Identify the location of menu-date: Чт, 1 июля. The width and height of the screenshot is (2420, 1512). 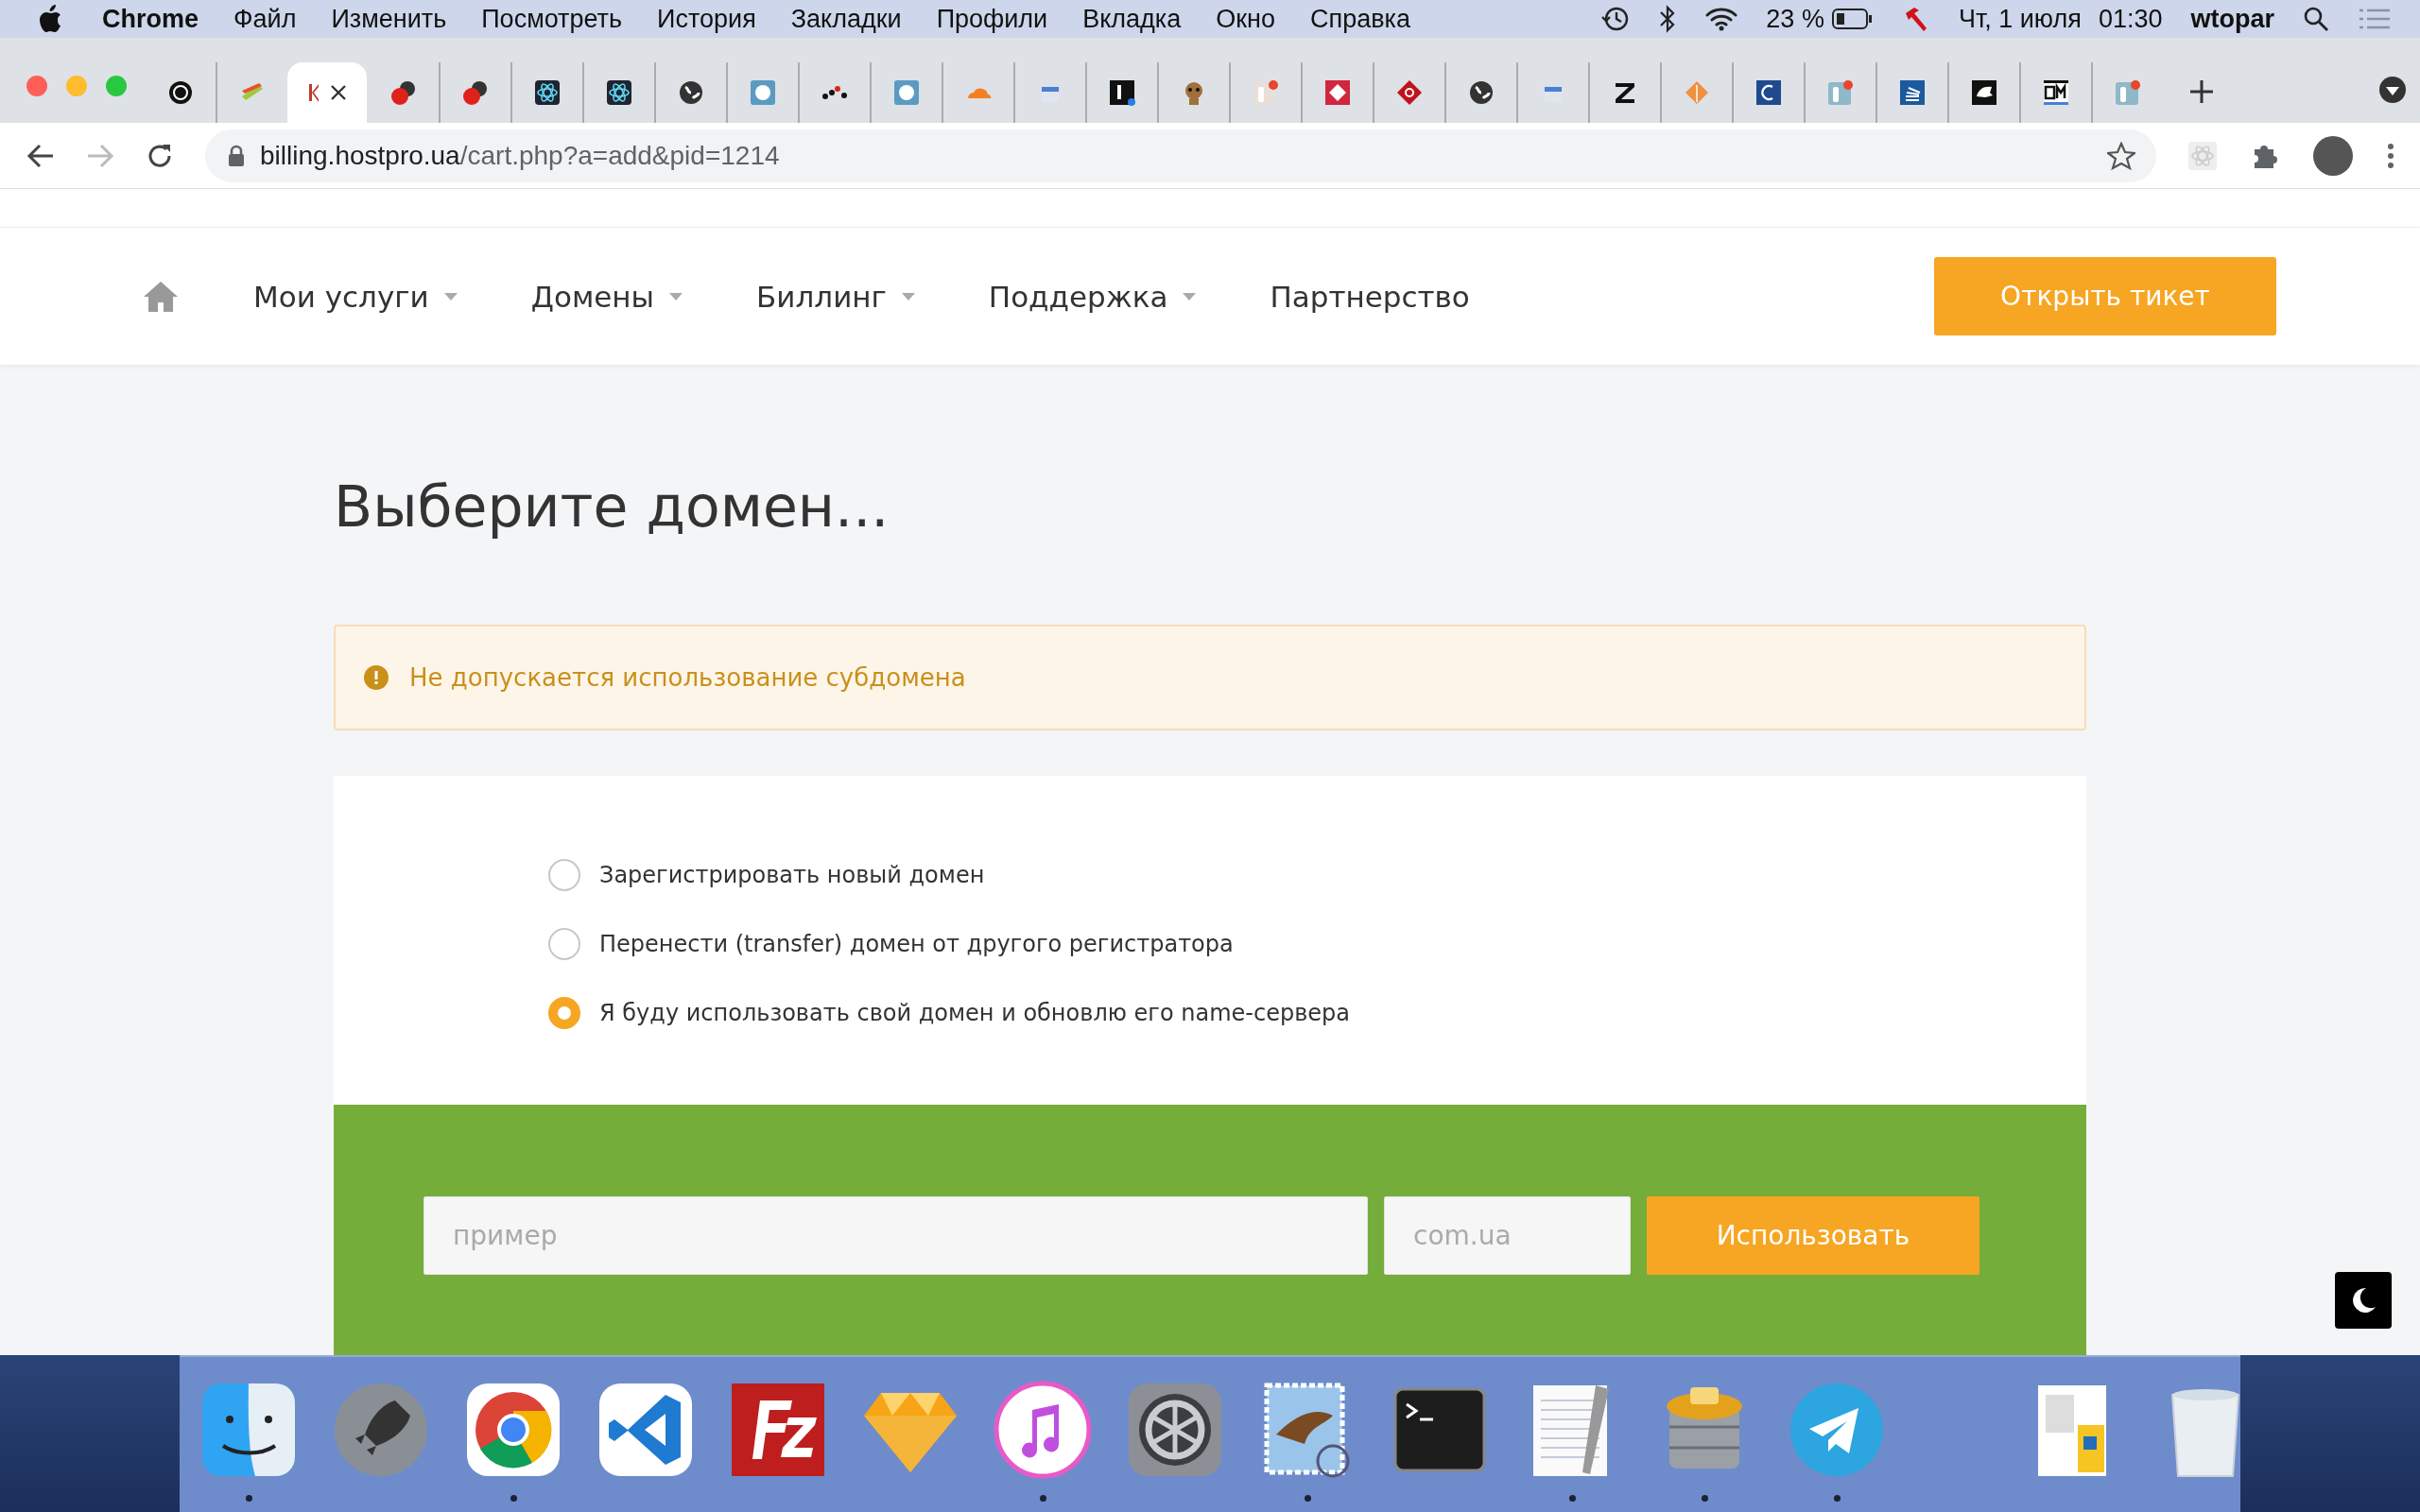
(2020, 19).